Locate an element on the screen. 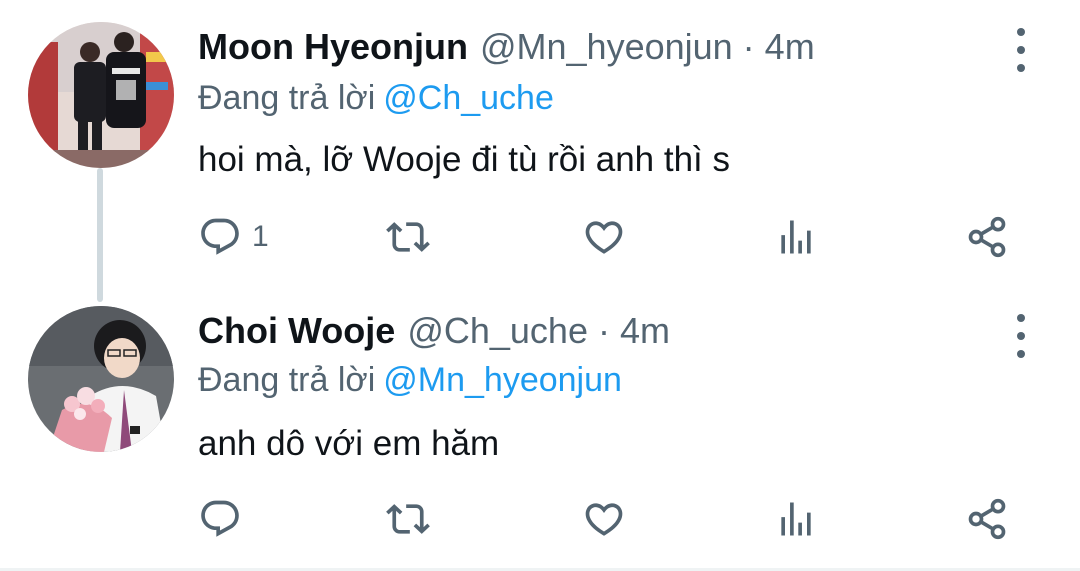  display-name: Choi Wooje is located at coordinates (296, 331).